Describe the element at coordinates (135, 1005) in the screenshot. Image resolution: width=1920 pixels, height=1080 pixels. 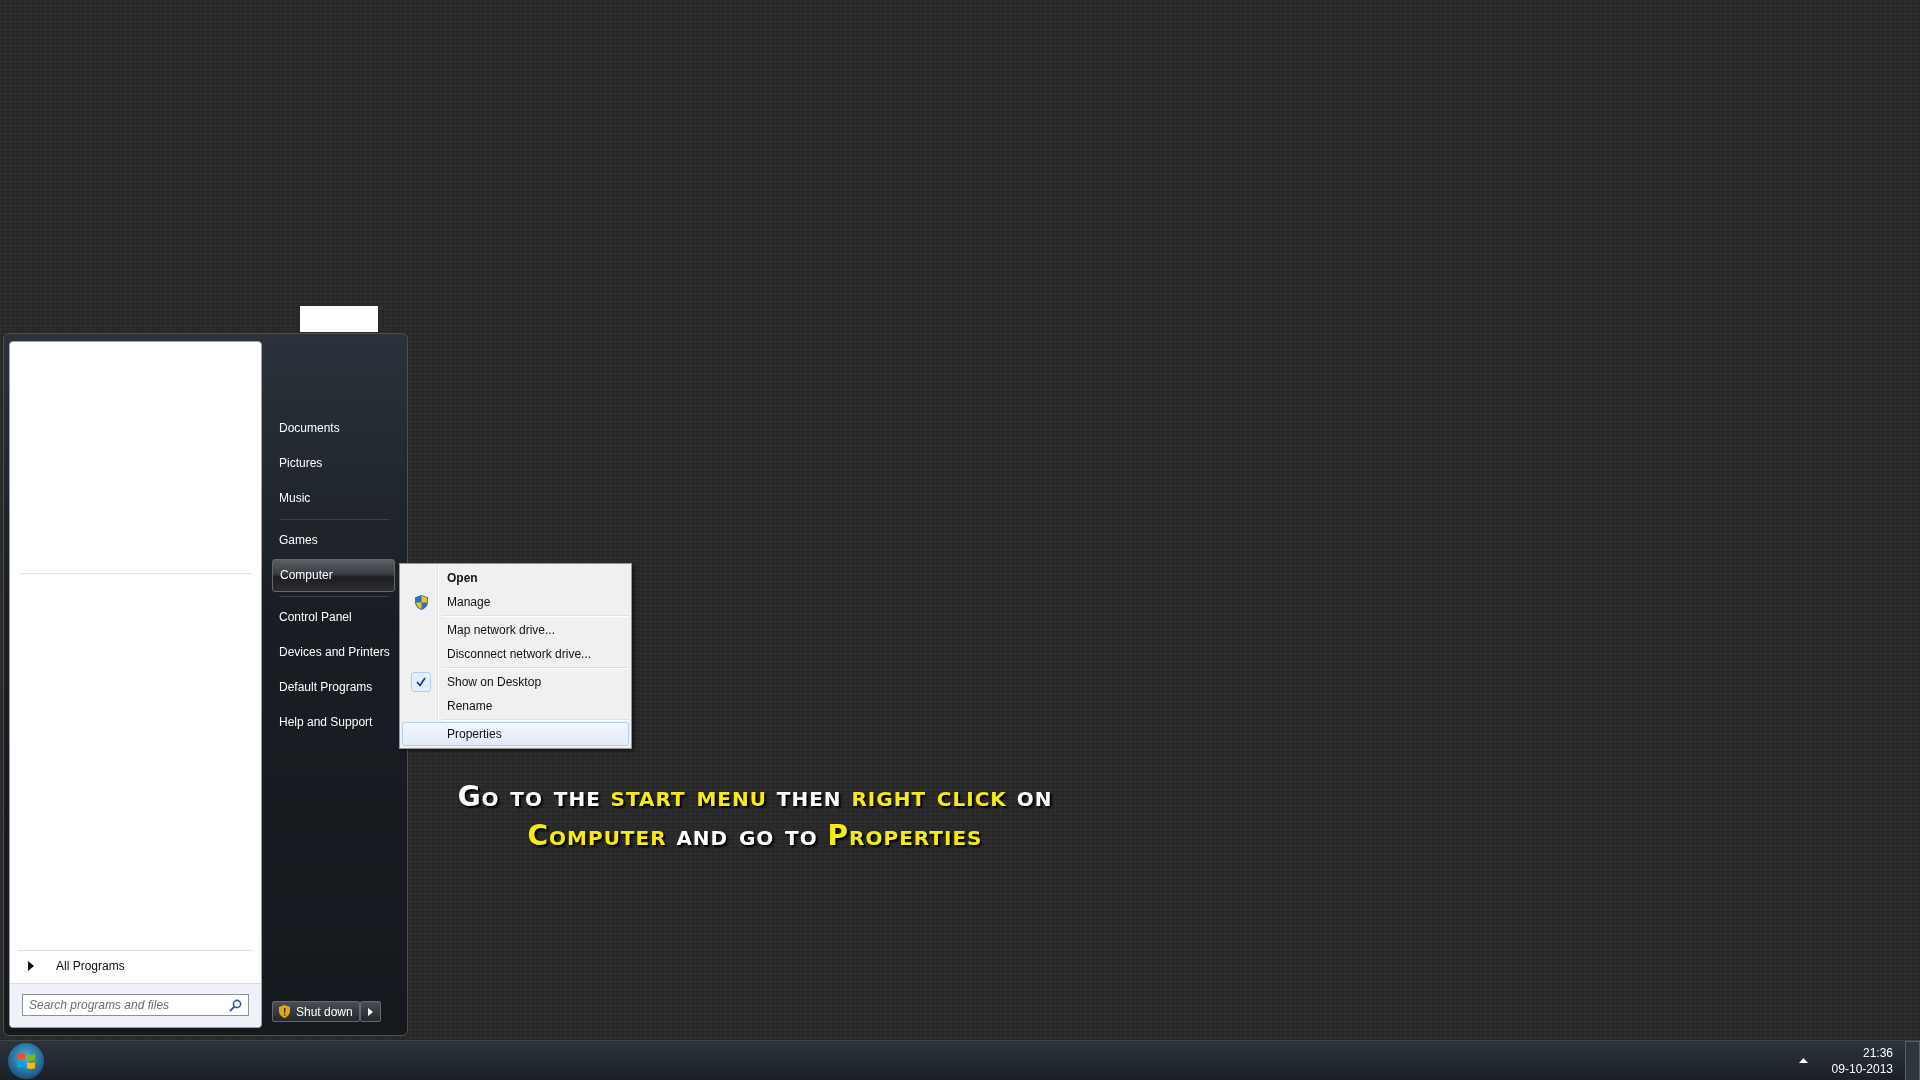
I see `search-field: Search programs and files` at that location.